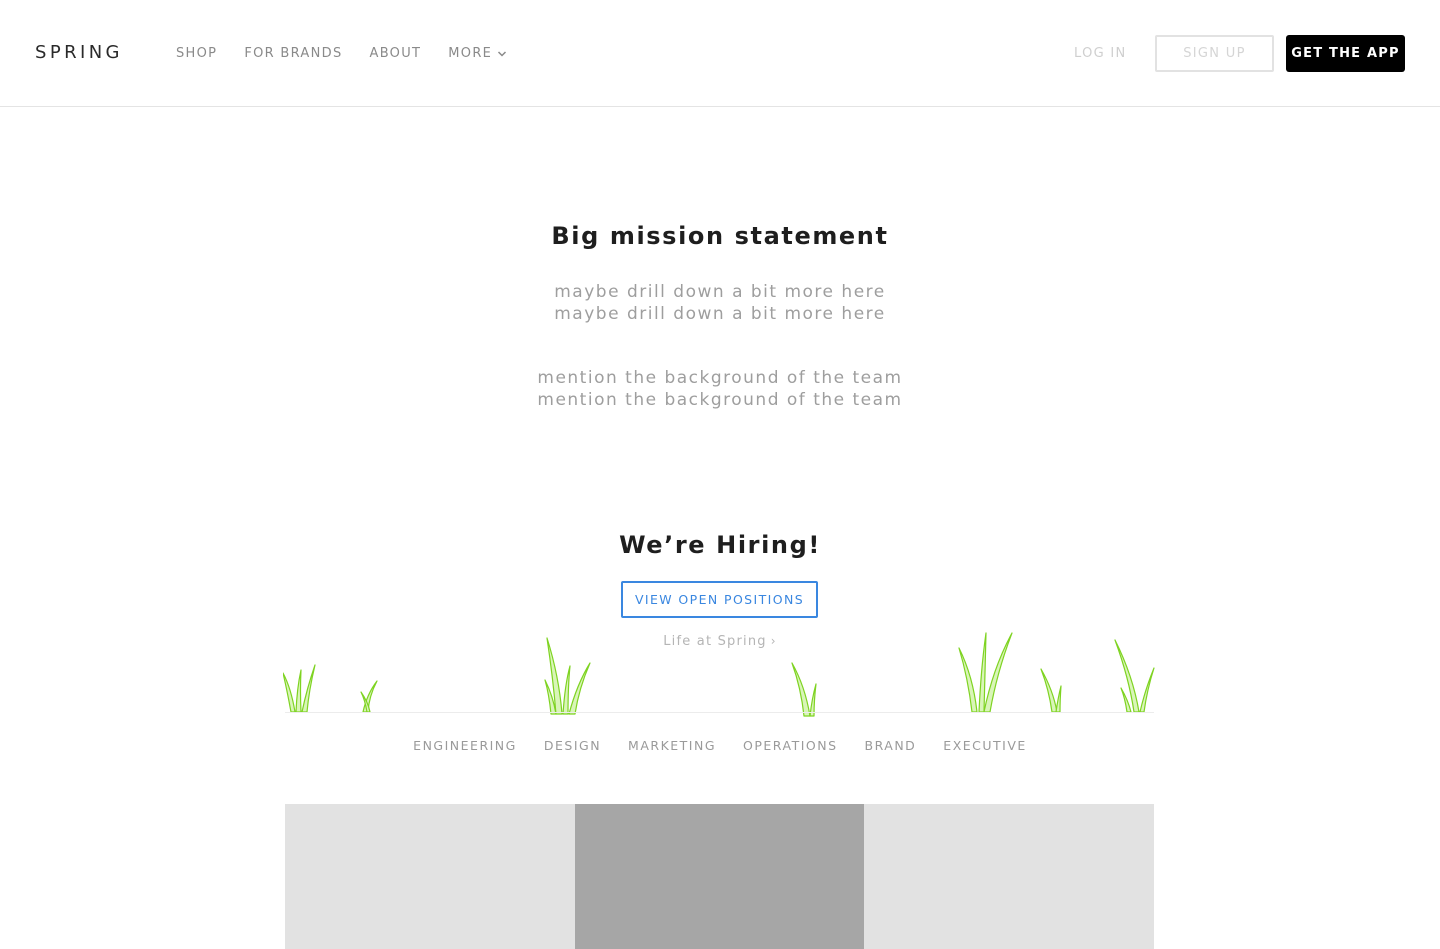 The image size is (1440, 949). I want to click on nav-about-label: ABOUT, so click(395, 53).